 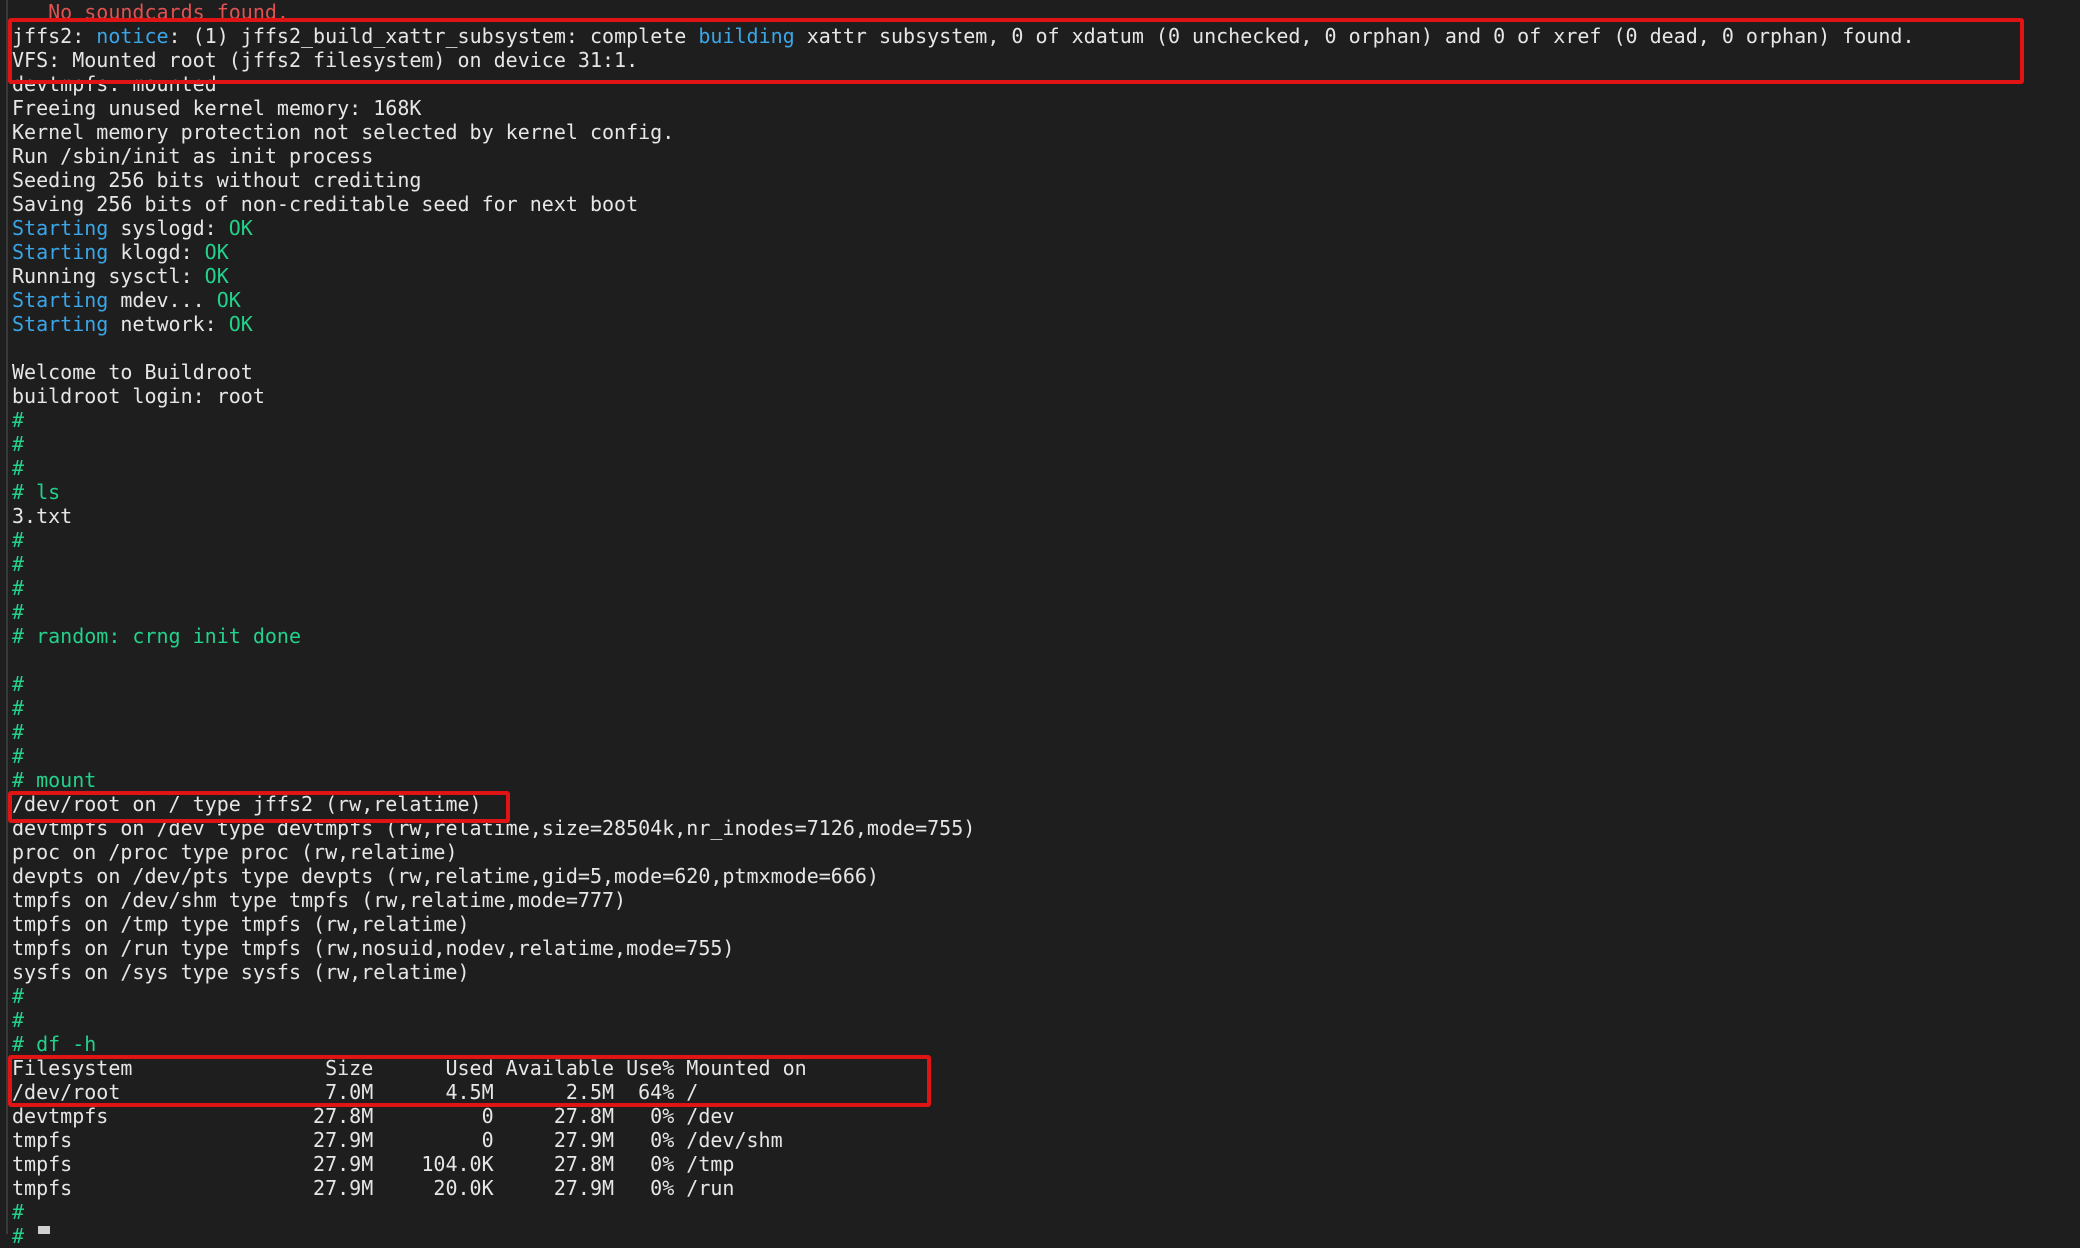 What do you see at coordinates (397, 1140) in the screenshot?
I see `terminal-text: tmpfs 27.9M 0 27.9M 0% /dev/shm` at bounding box center [397, 1140].